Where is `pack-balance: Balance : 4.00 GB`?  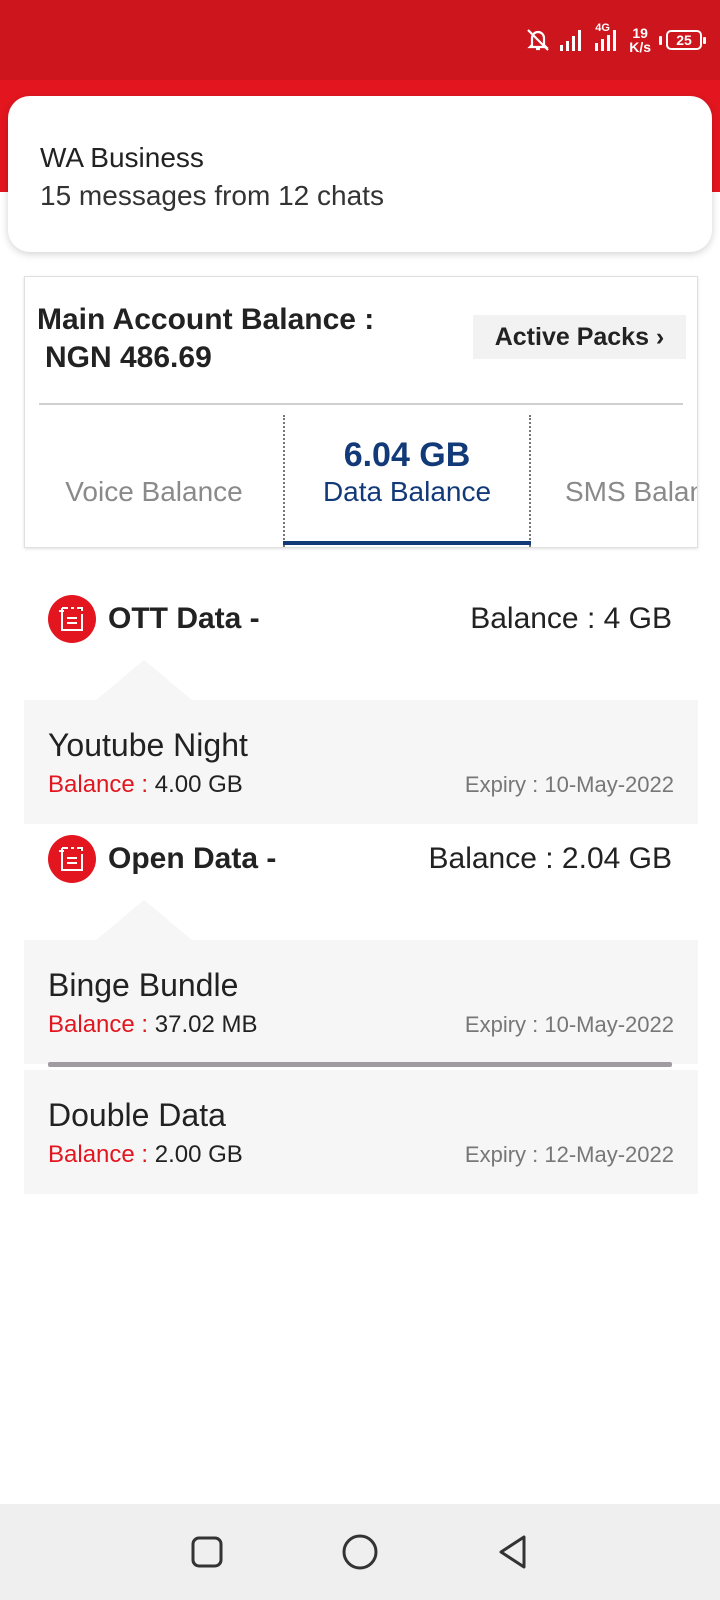 pack-balance: Balance : 4.00 GB is located at coordinates (145, 785).